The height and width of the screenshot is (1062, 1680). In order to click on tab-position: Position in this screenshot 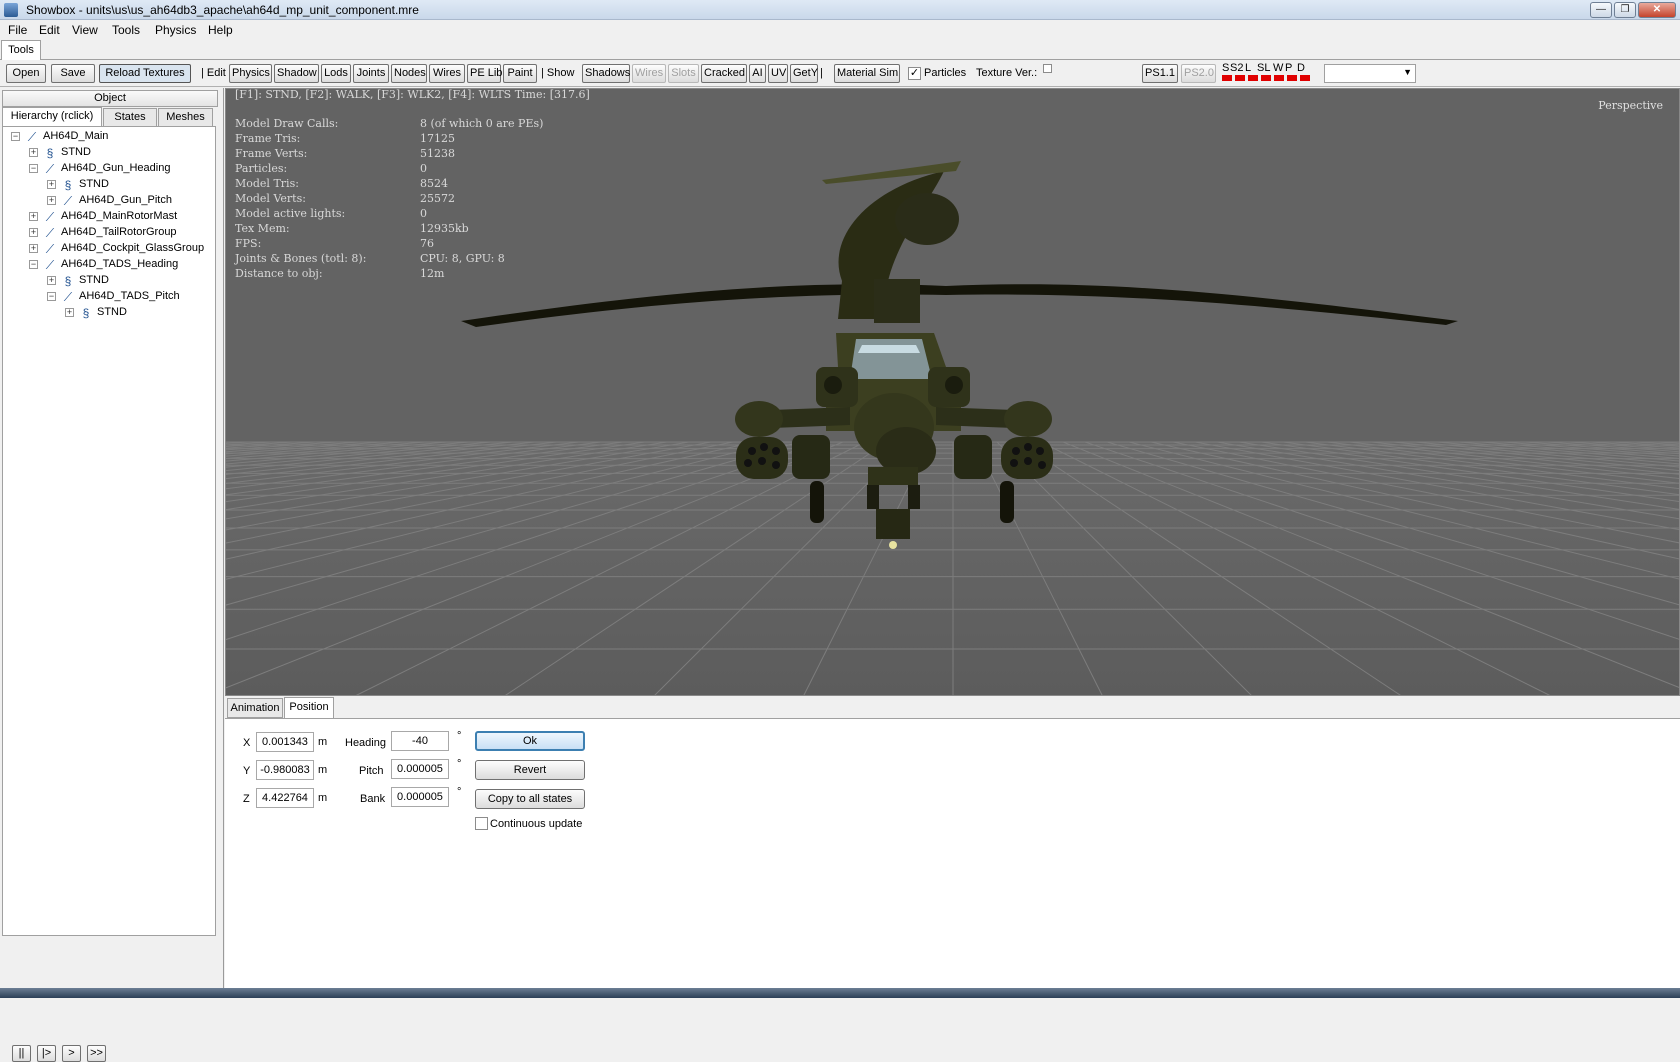, I will do `click(309, 708)`.